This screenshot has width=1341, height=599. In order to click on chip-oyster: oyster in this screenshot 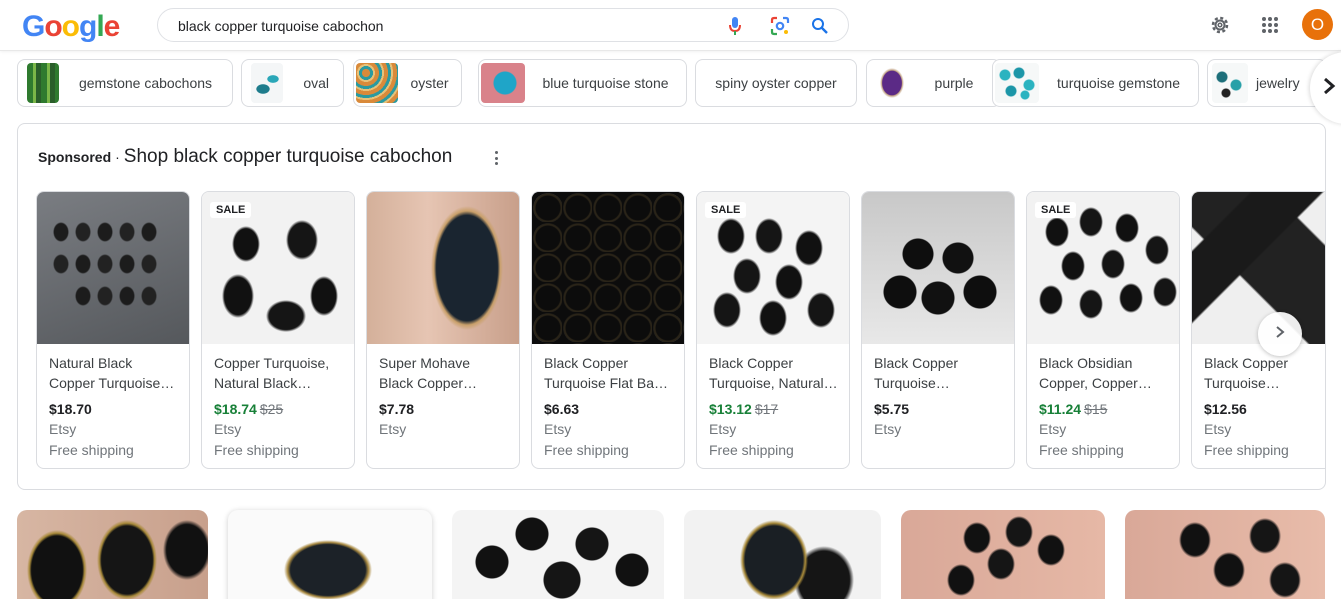, I will do `click(407, 83)`.